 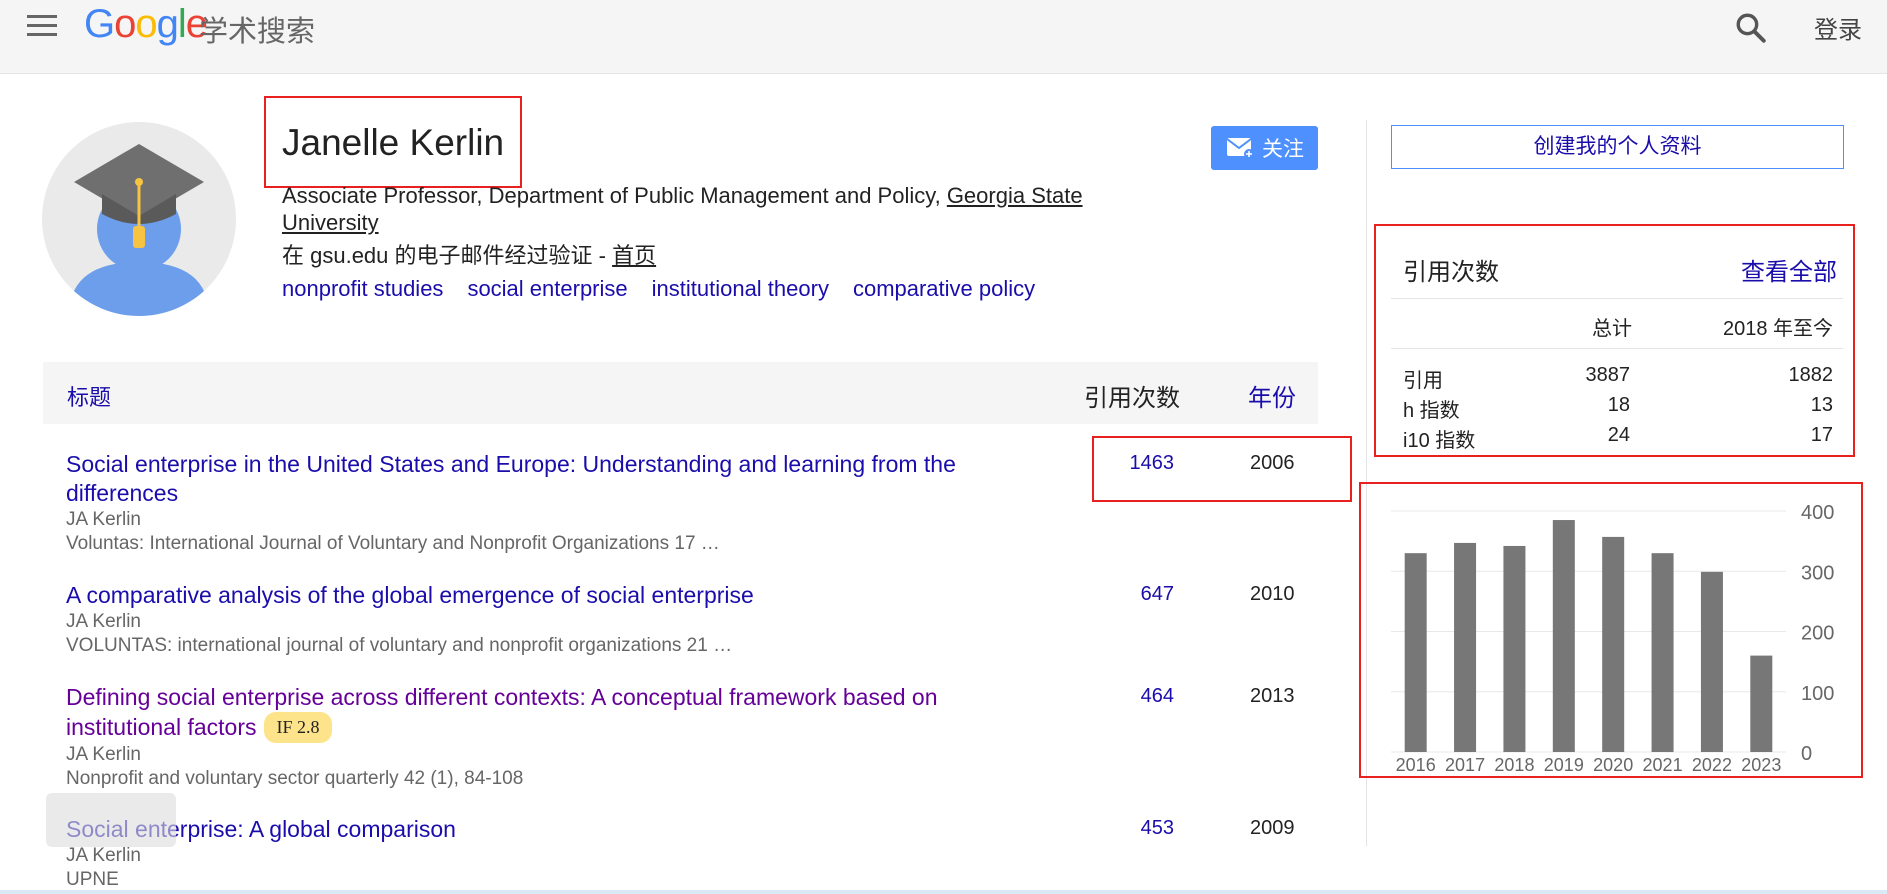 What do you see at coordinates (1612, 329) in the screenshot?
I see `col-total-header: 总计` at bounding box center [1612, 329].